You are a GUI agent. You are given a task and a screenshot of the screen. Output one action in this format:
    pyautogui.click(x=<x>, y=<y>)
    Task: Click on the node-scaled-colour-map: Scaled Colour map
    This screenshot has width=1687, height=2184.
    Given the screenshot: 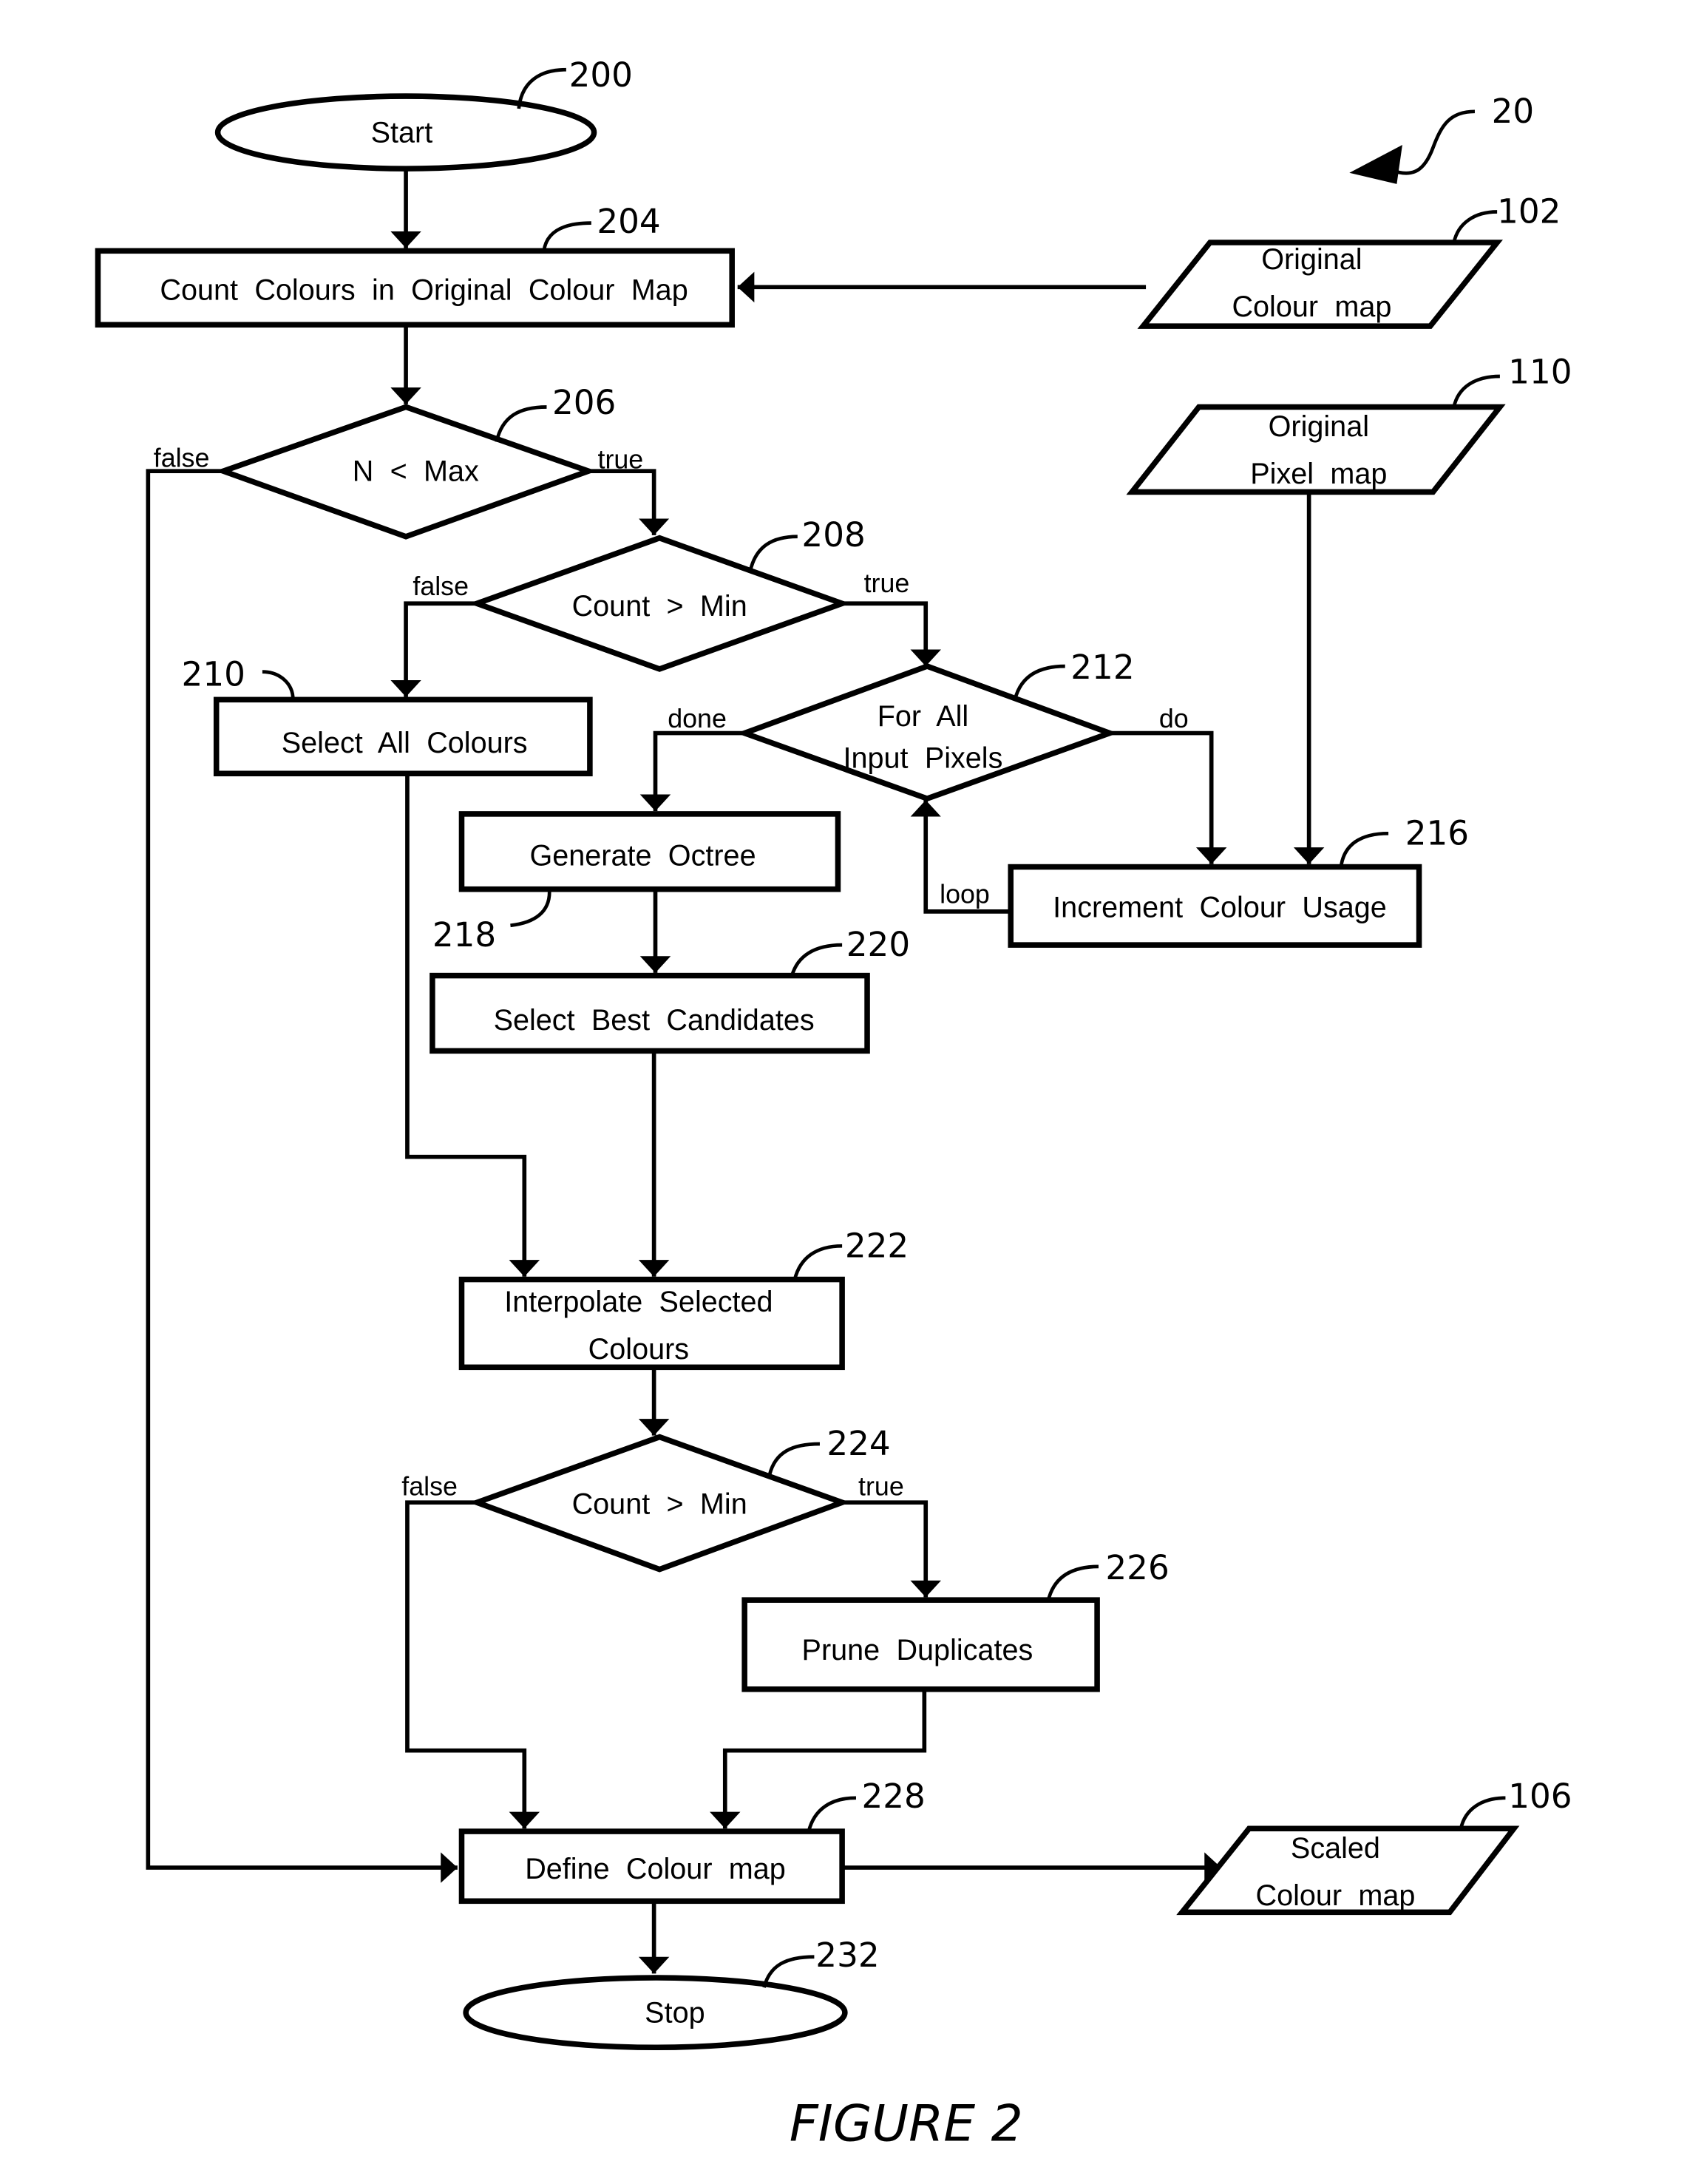 What is the action you would take?
    pyautogui.click(x=1348, y=1870)
    